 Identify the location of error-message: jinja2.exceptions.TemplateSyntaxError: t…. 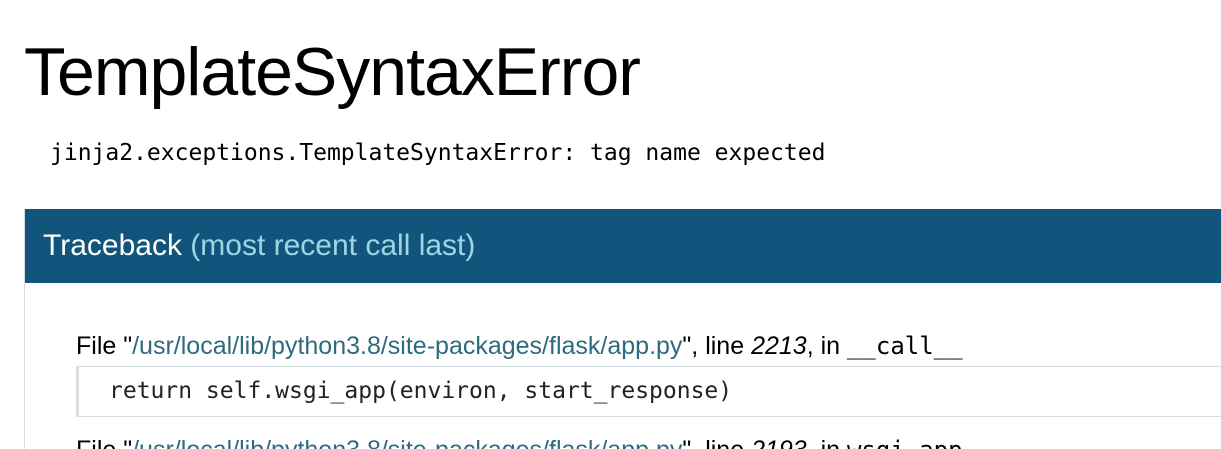
(438, 153).